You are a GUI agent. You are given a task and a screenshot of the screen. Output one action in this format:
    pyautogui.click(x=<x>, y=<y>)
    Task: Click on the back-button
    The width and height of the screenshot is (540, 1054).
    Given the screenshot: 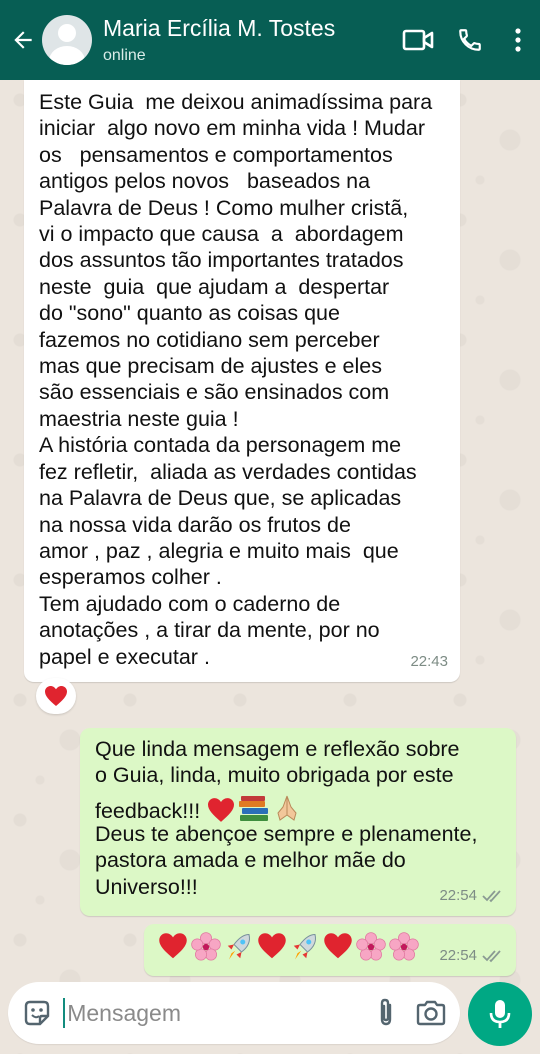 What is the action you would take?
    pyautogui.click(x=23, y=40)
    